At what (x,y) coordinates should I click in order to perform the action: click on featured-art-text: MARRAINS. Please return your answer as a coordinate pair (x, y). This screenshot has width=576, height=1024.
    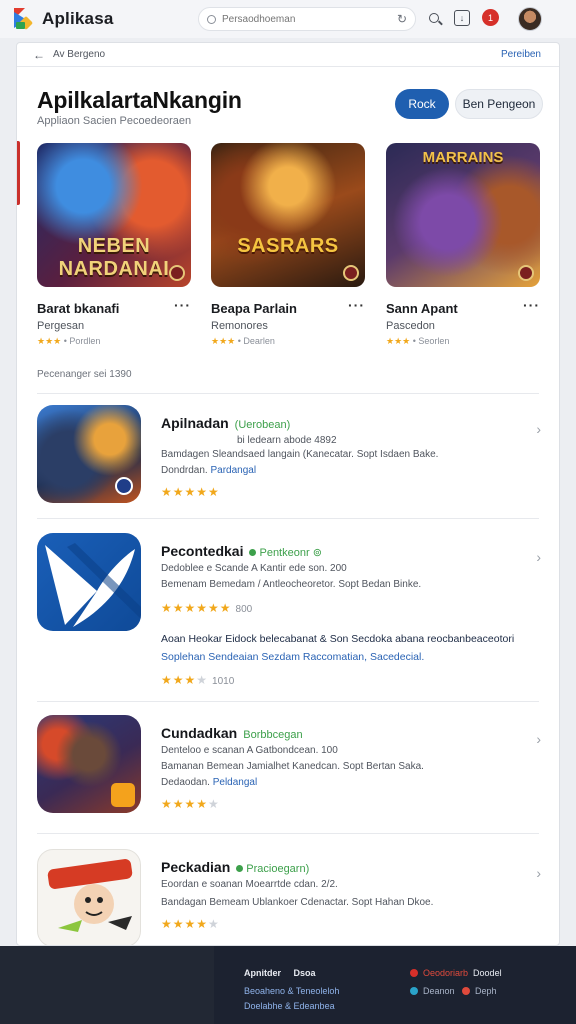
    Looking at the image, I should click on (463, 157).